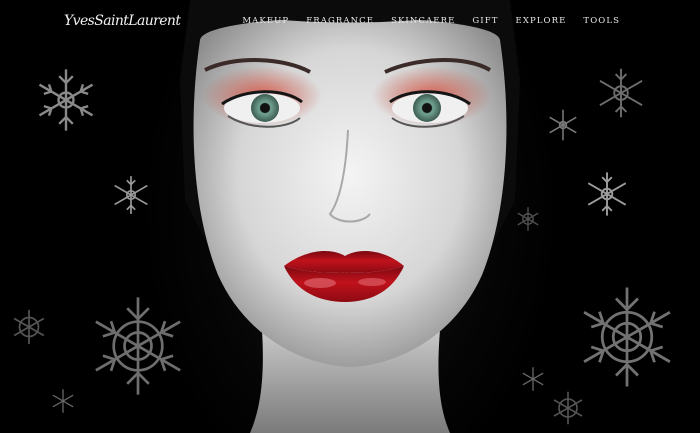 Image resolution: width=700 pixels, height=433 pixels. What do you see at coordinates (122, 21) in the screenshot?
I see `brand-logo: YvesSaintLaurent` at bounding box center [122, 21].